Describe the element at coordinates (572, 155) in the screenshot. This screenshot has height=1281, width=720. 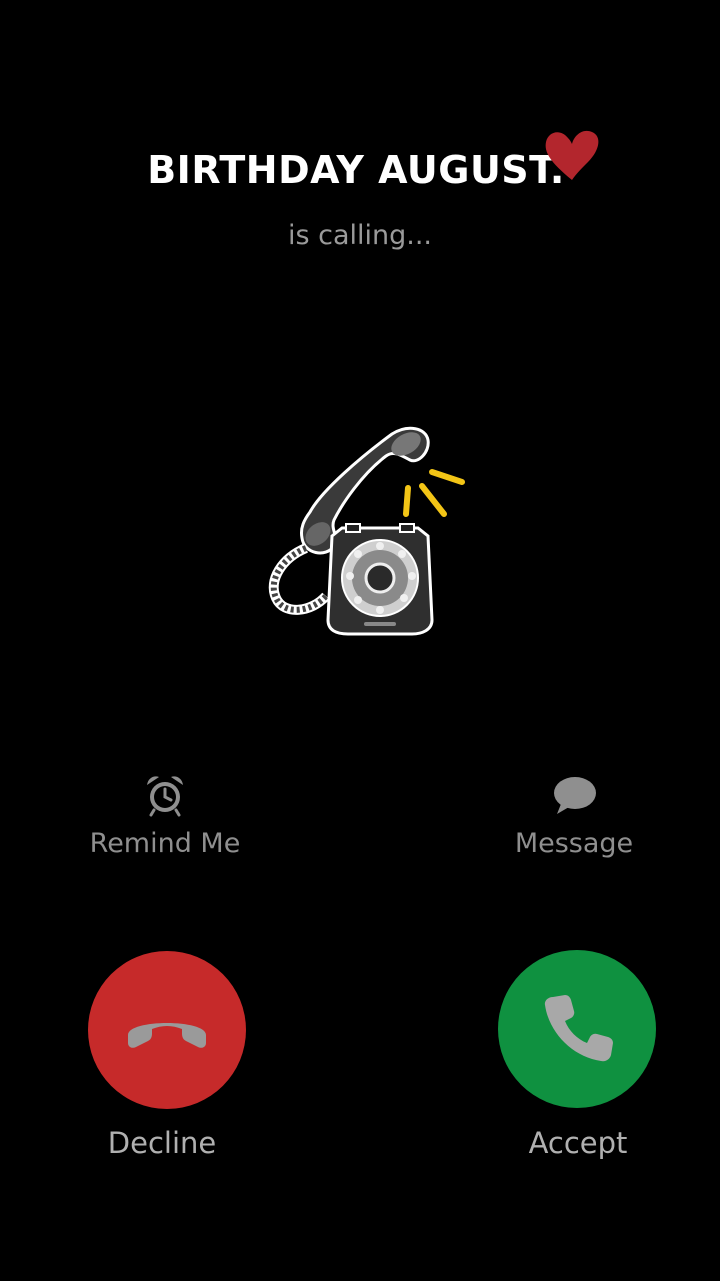
I see `heart-icon` at that location.